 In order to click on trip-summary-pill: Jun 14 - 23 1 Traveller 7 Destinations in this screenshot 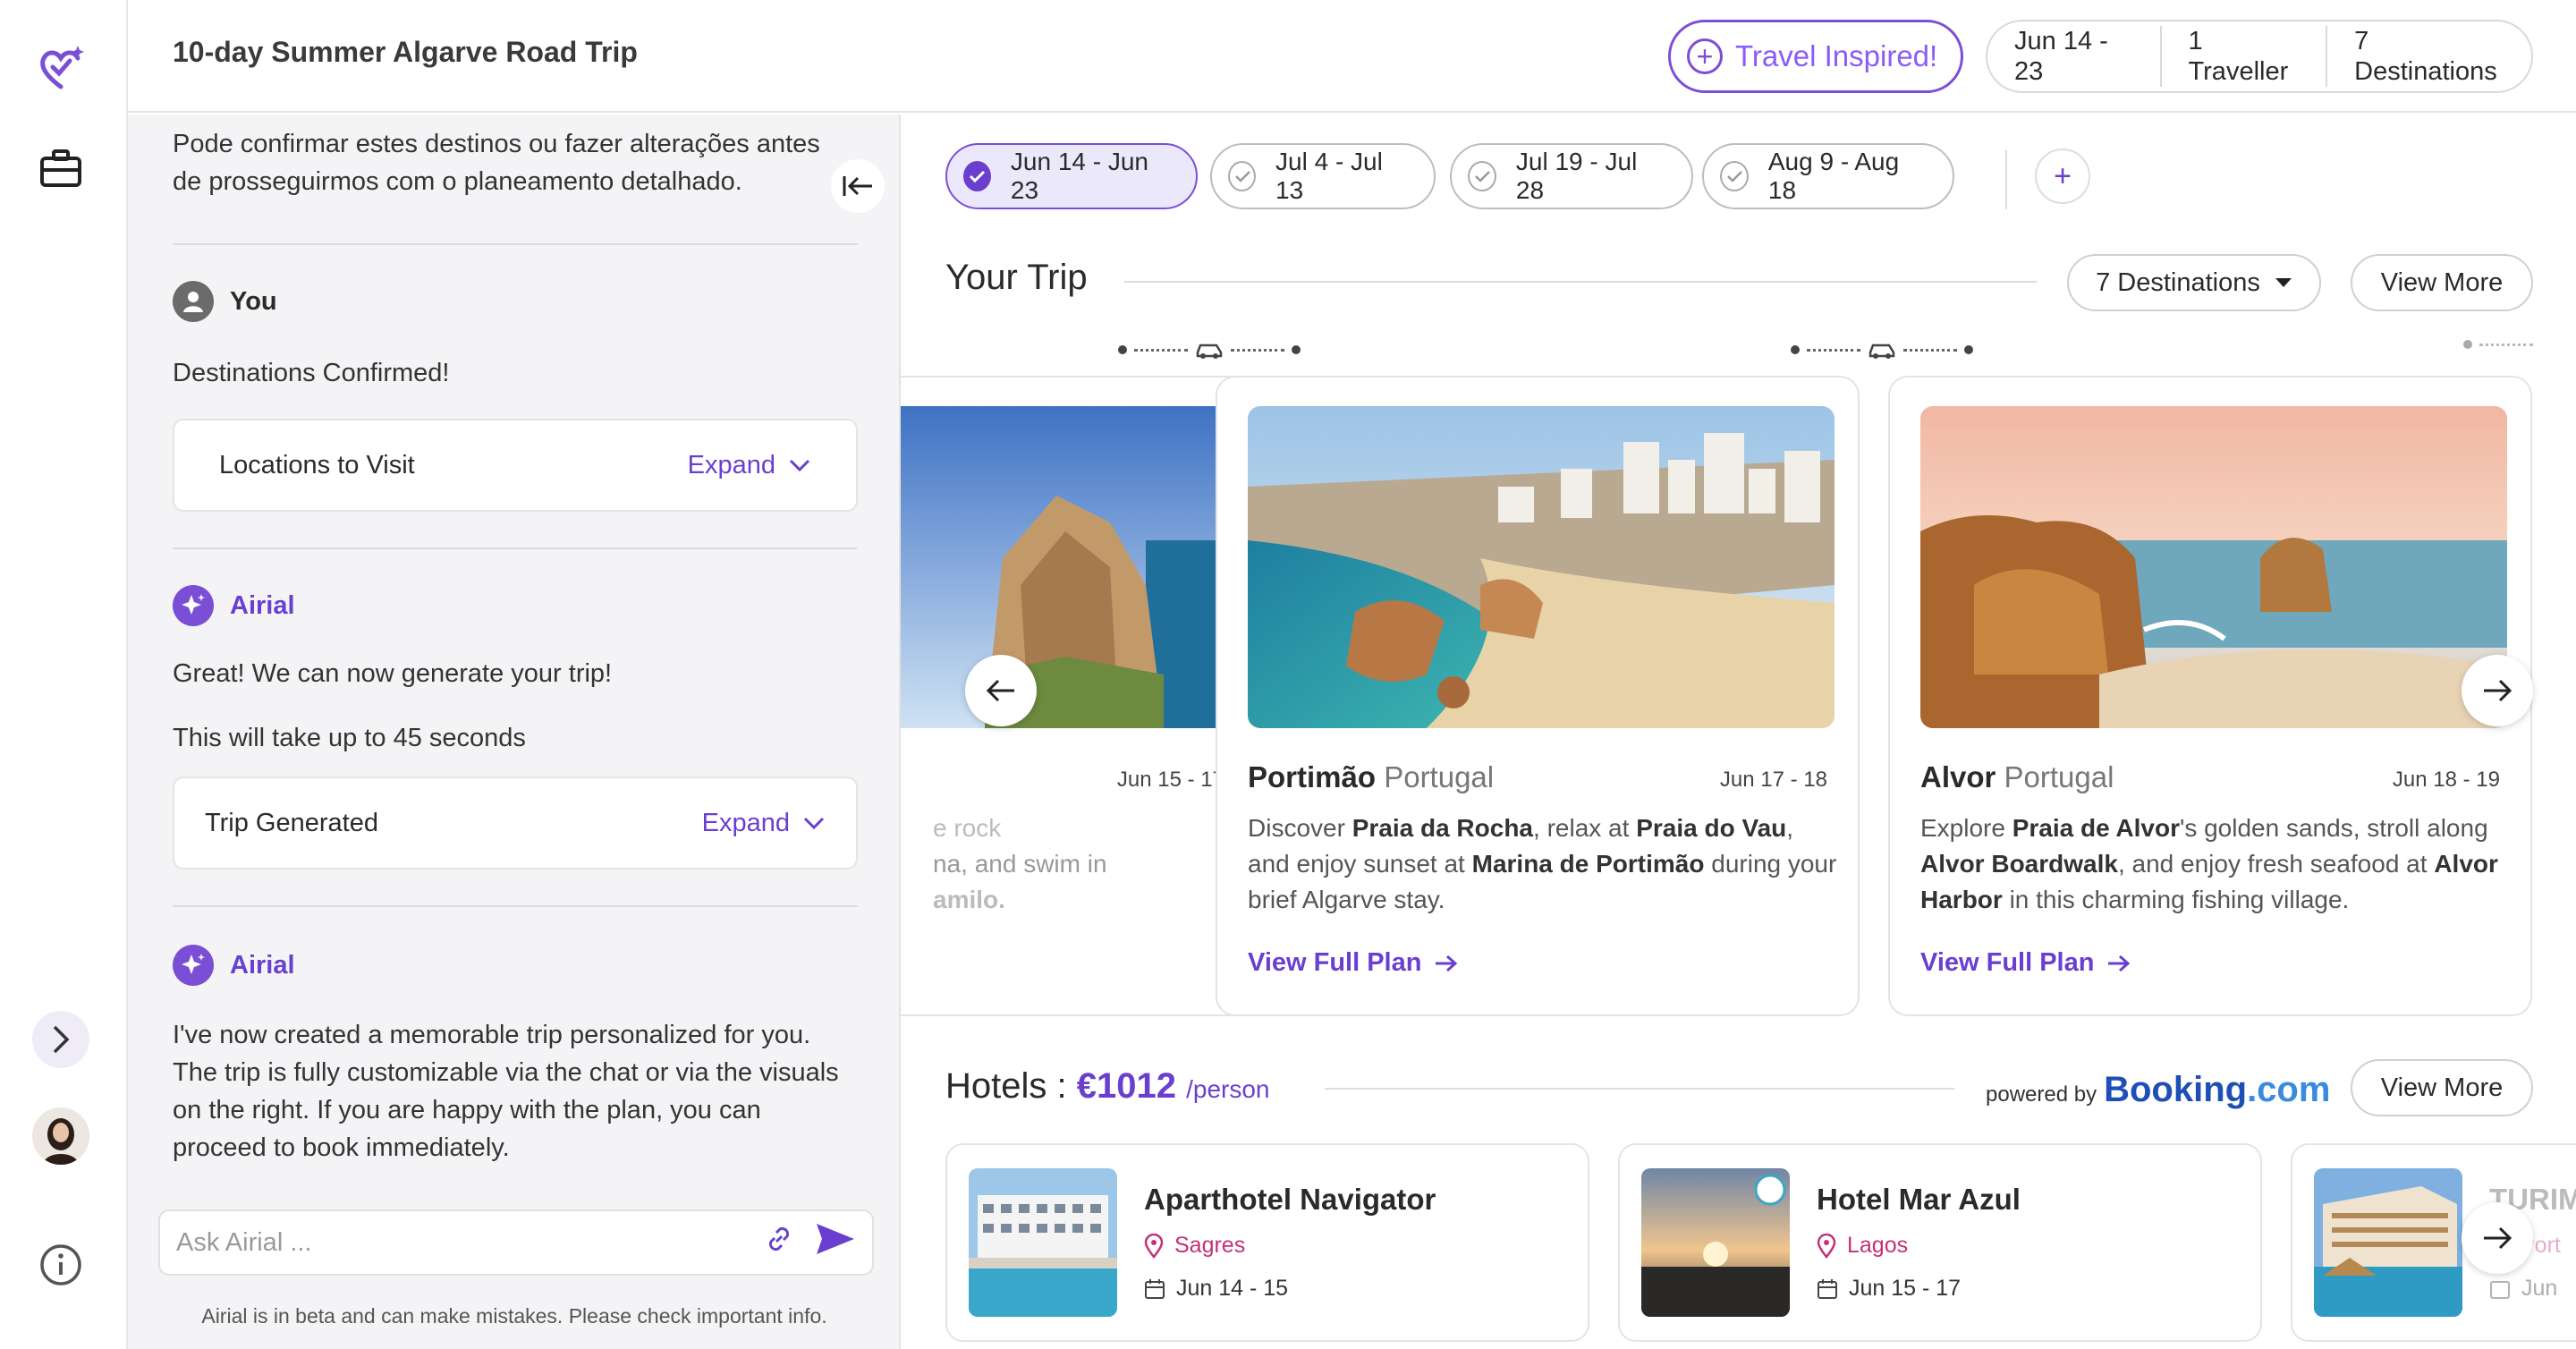, I will do `click(2259, 56)`.